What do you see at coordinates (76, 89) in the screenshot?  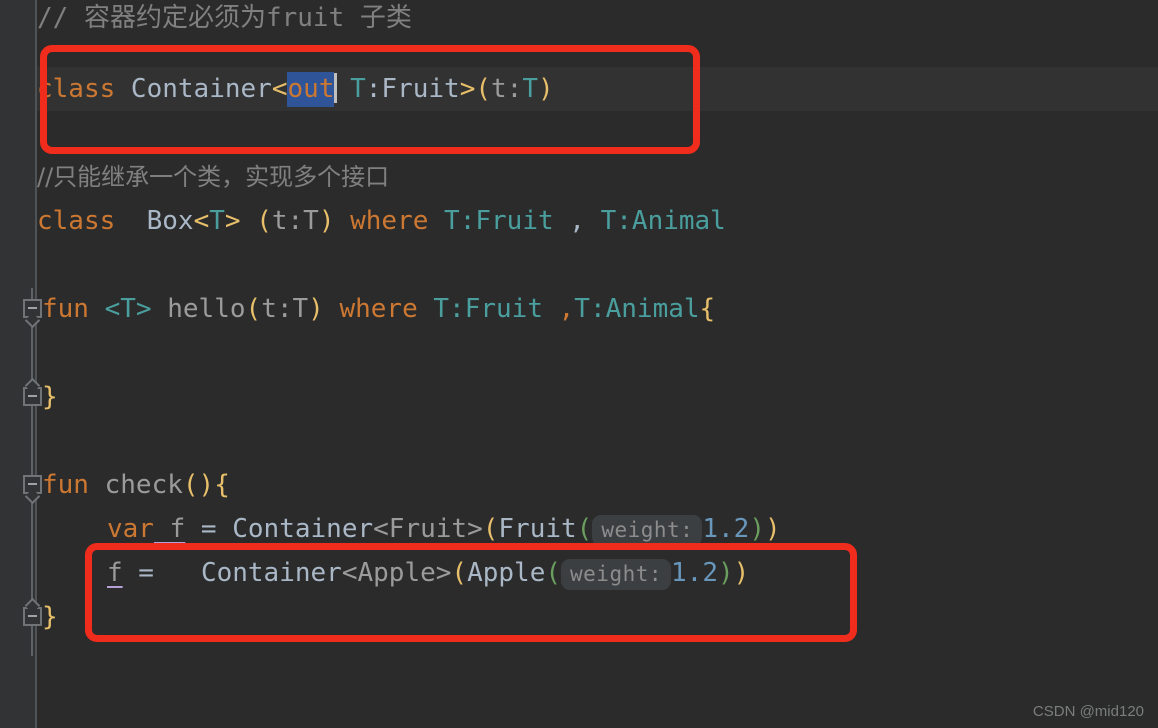 I see `kw-class: class` at bounding box center [76, 89].